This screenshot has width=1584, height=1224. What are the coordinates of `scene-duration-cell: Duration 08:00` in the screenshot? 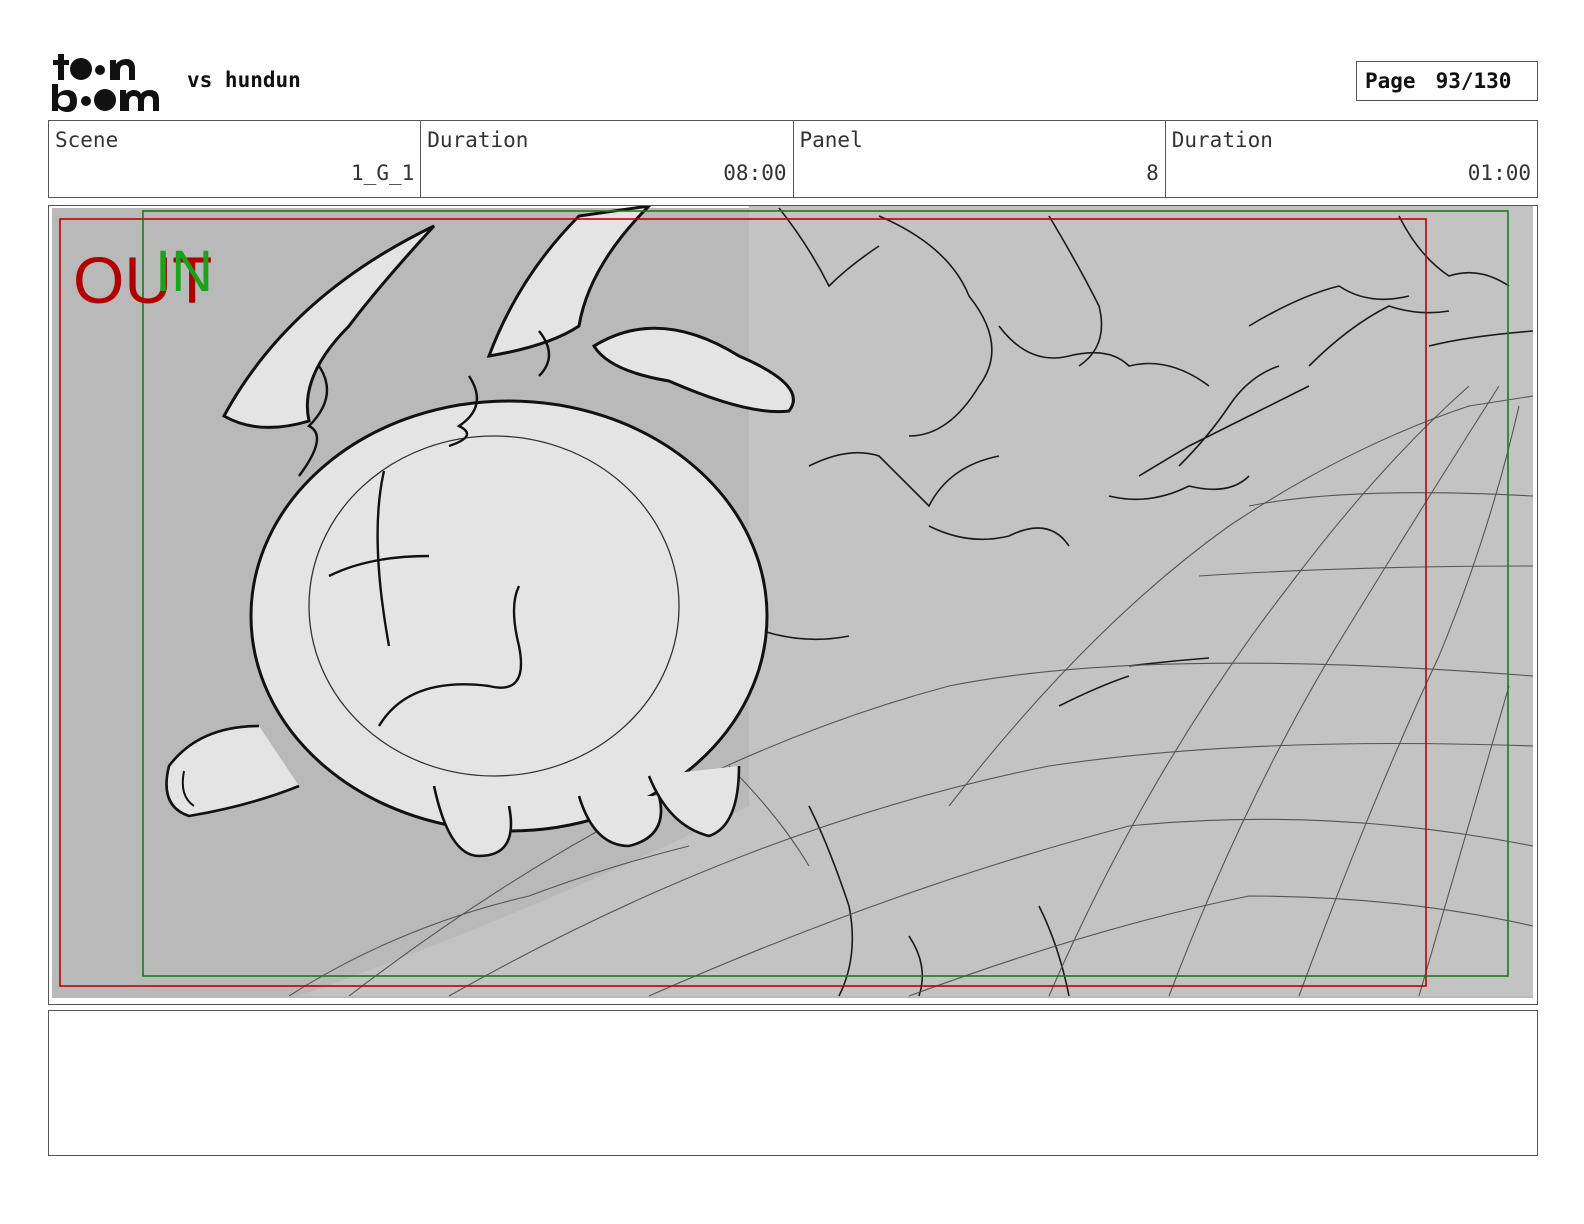 It's located at (607, 159).